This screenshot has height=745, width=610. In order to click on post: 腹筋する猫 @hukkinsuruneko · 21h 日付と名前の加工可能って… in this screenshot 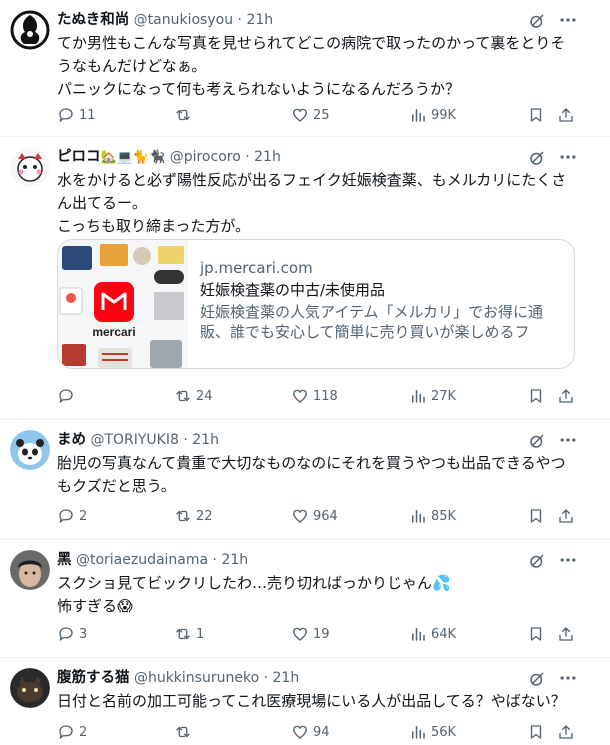, I will do `click(305, 701)`.